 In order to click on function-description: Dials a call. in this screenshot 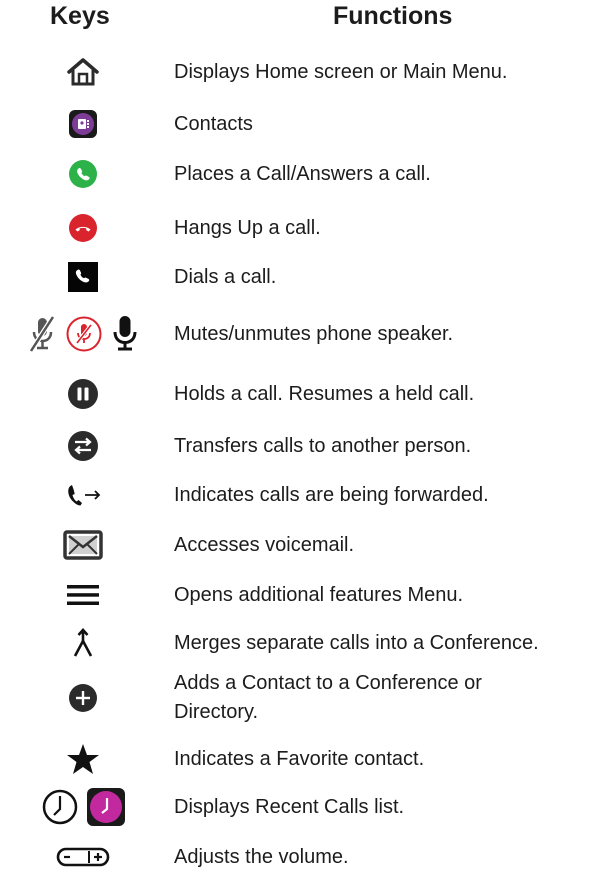, I will do `click(392, 277)`.